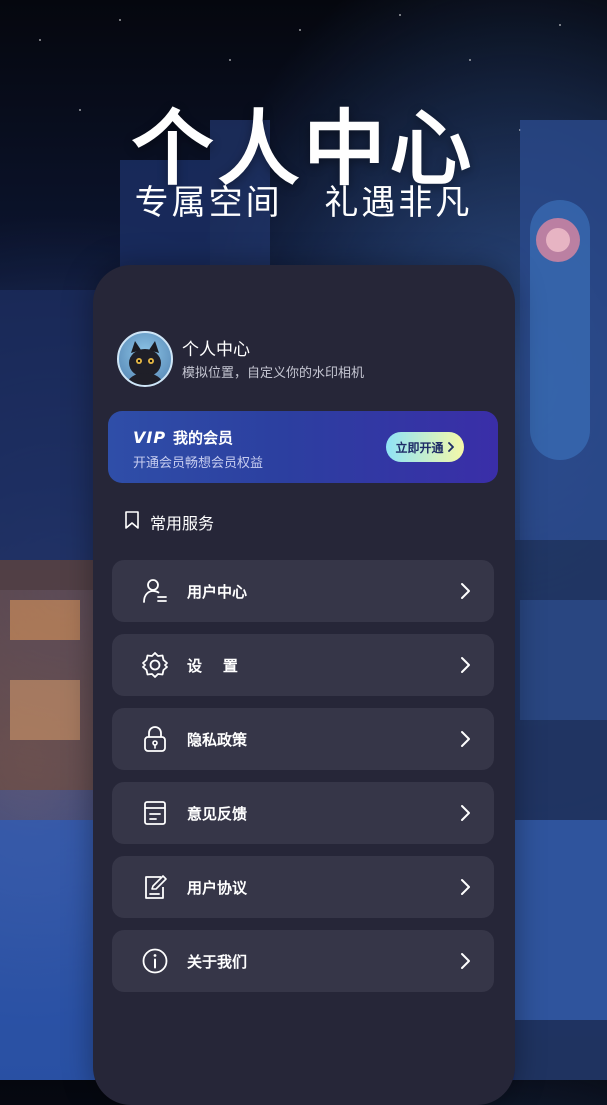  Describe the element at coordinates (303, 813) in the screenshot. I see `menu-item-feedback: 意见反馈` at that location.